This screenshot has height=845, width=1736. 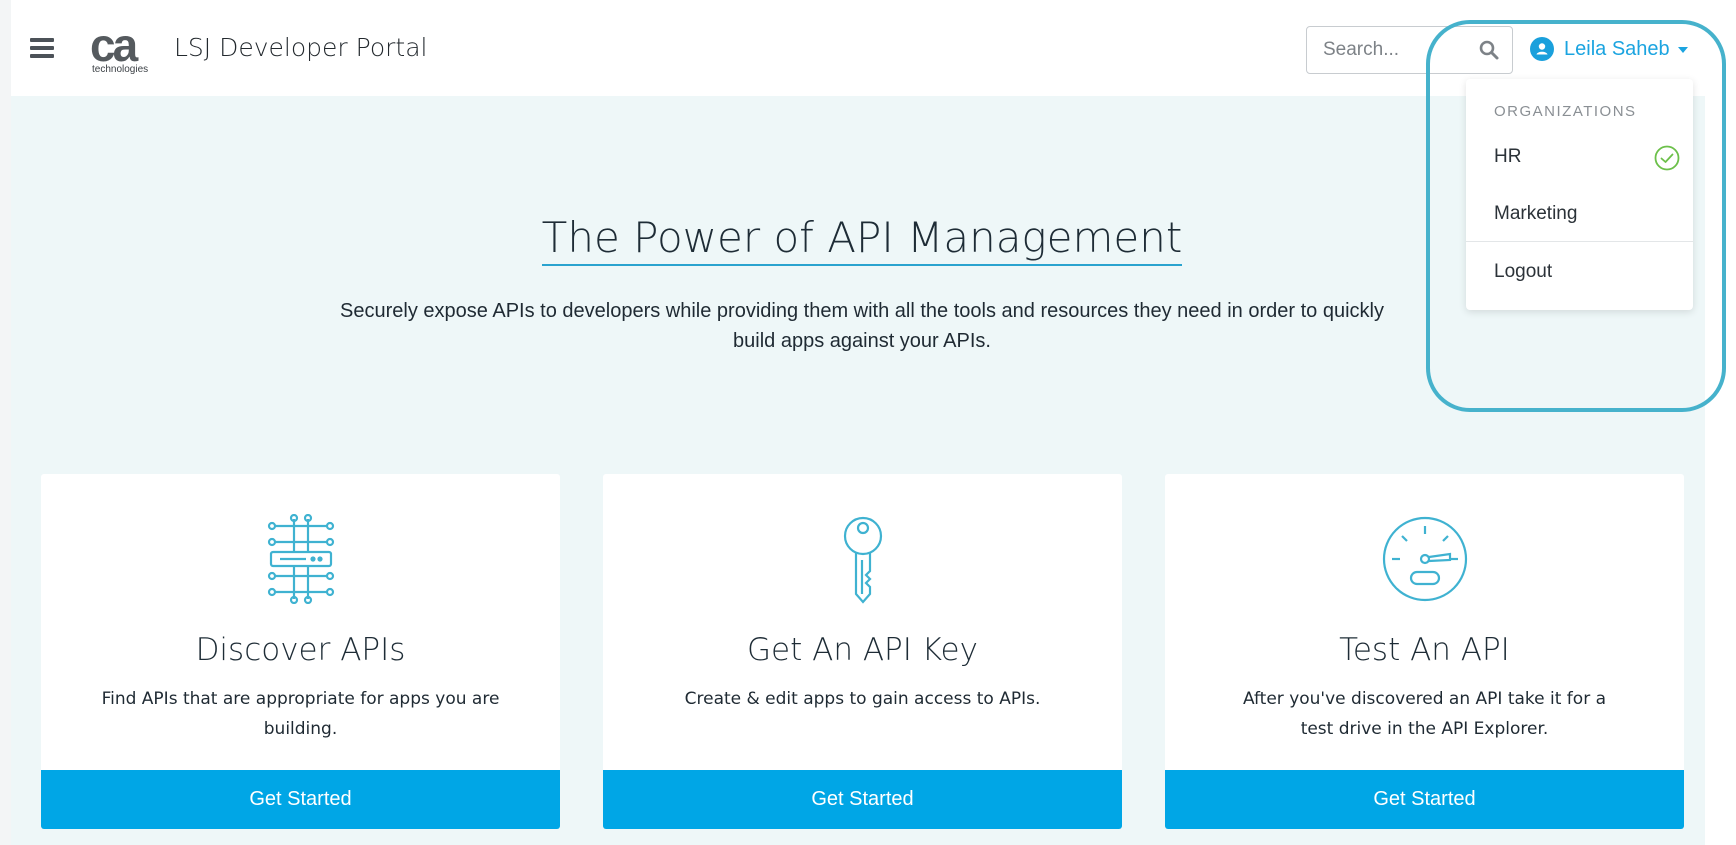 What do you see at coordinates (1565, 111) in the screenshot?
I see `organizations-header: ORGANIZATIONS` at bounding box center [1565, 111].